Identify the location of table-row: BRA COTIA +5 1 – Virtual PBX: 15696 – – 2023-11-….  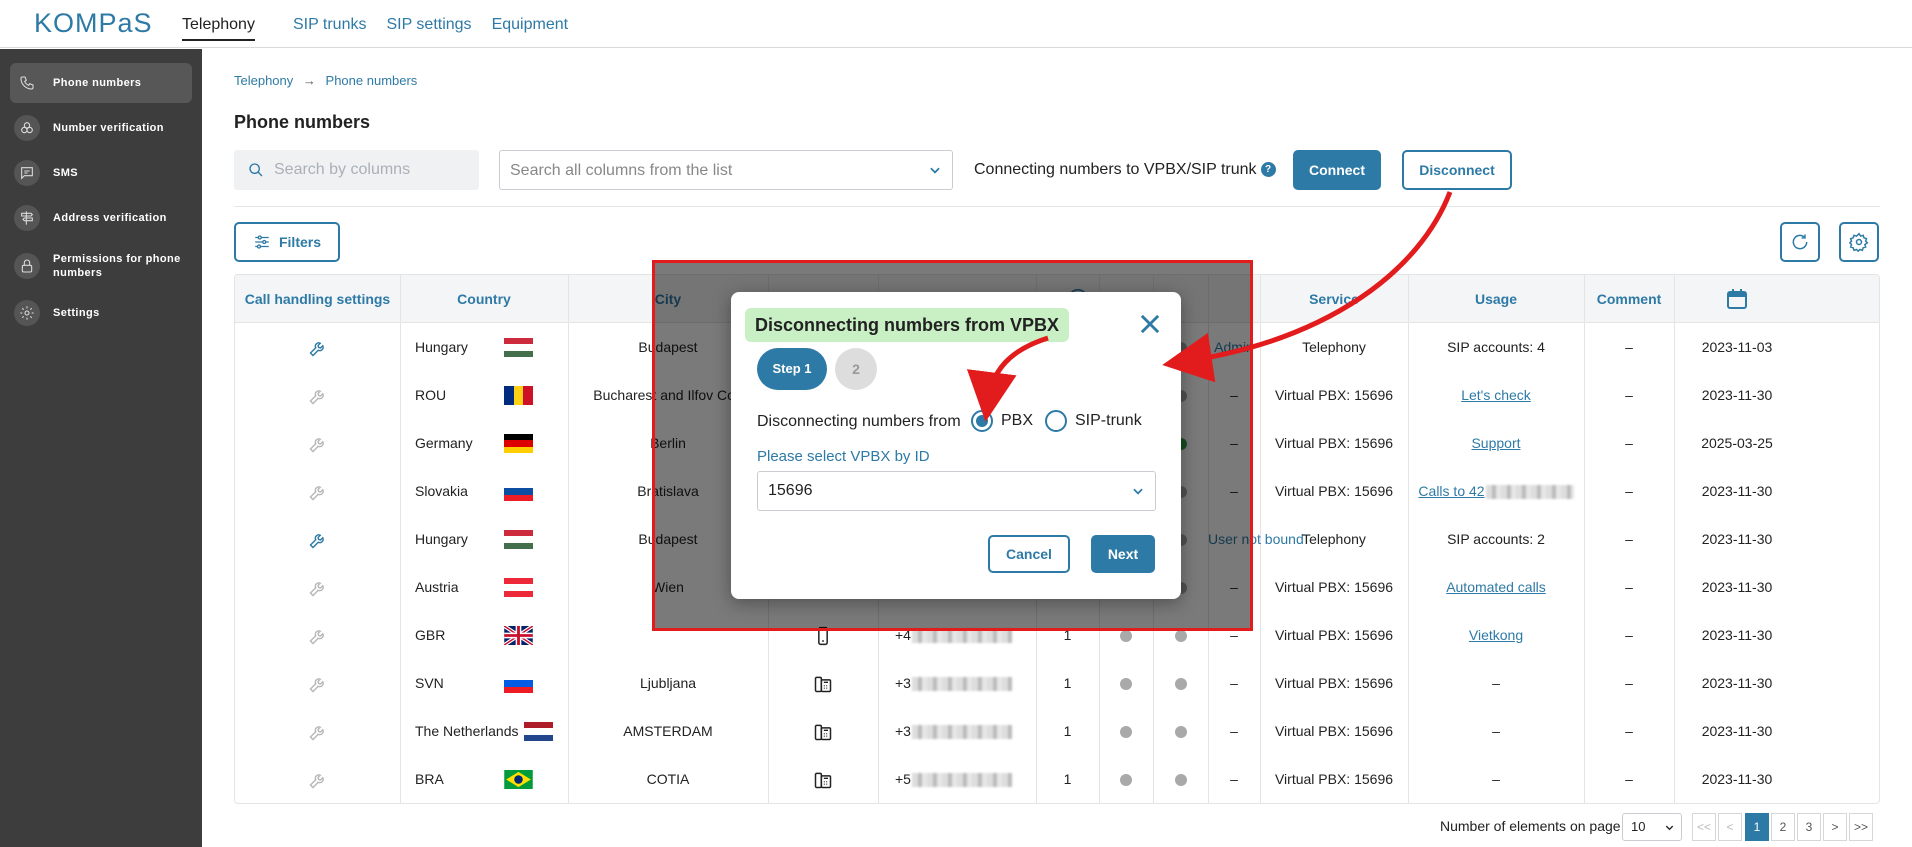
(1057, 779).